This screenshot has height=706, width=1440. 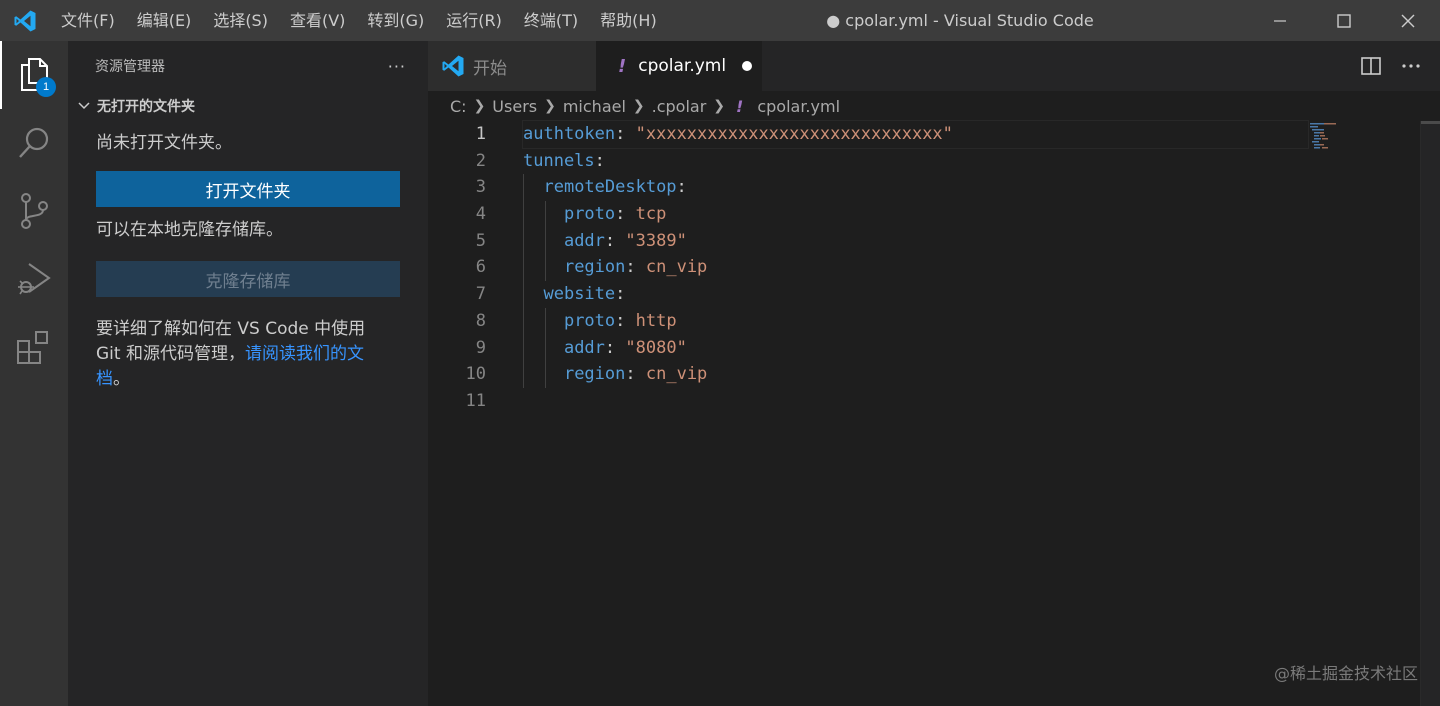 What do you see at coordinates (656, 240) in the screenshot?
I see `yaml-value: "3389"` at bounding box center [656, 240].